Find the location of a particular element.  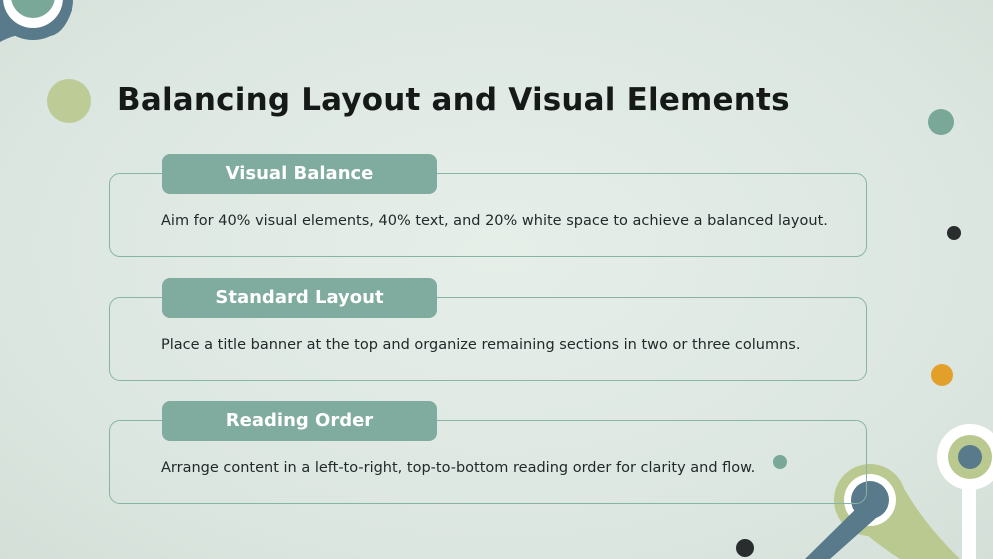

card-heading: Standard Layout is located at coordinates (299, 298).